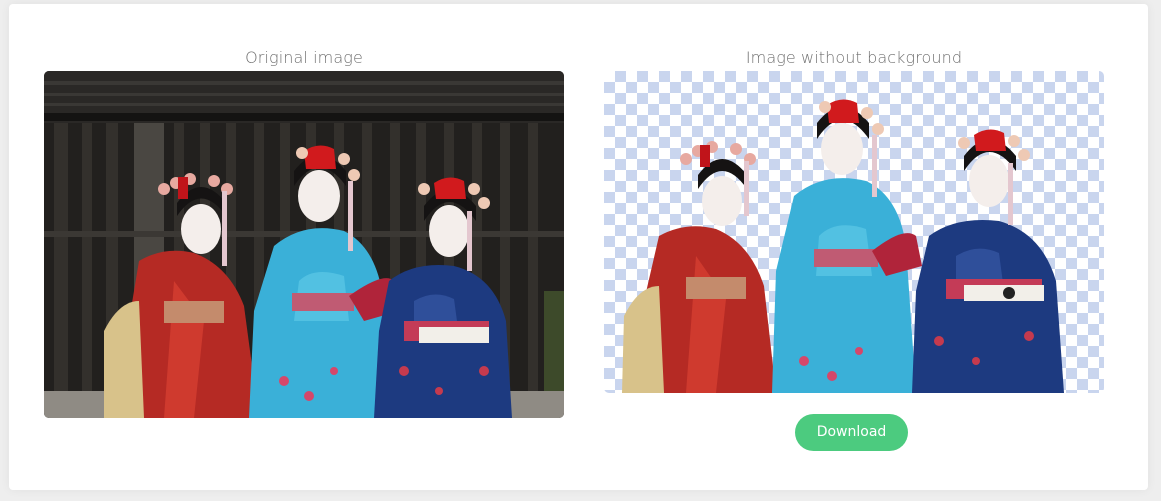  I want to click on nobg-image-title: Image without background, so click(854, 57).